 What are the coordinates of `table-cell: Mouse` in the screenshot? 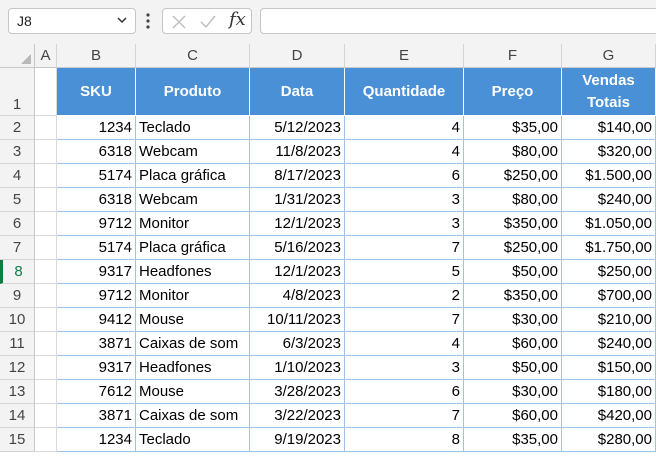 It's located at (193, 392).